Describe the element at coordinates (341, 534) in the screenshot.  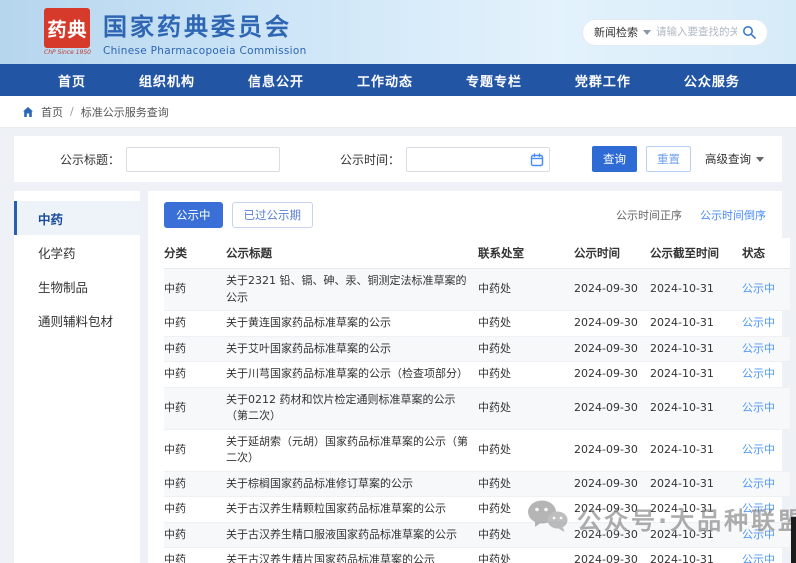
I see `announcement-title-link: 关于古汉养生精口服液国家药品标准草案的公示` at that location.